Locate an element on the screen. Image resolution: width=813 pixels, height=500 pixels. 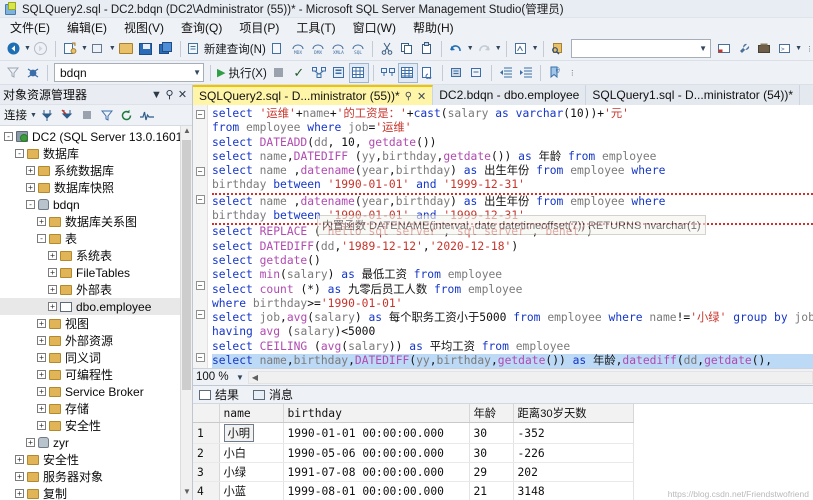
connect-caret-icon: ▼ is located at coordinates (33, 115).